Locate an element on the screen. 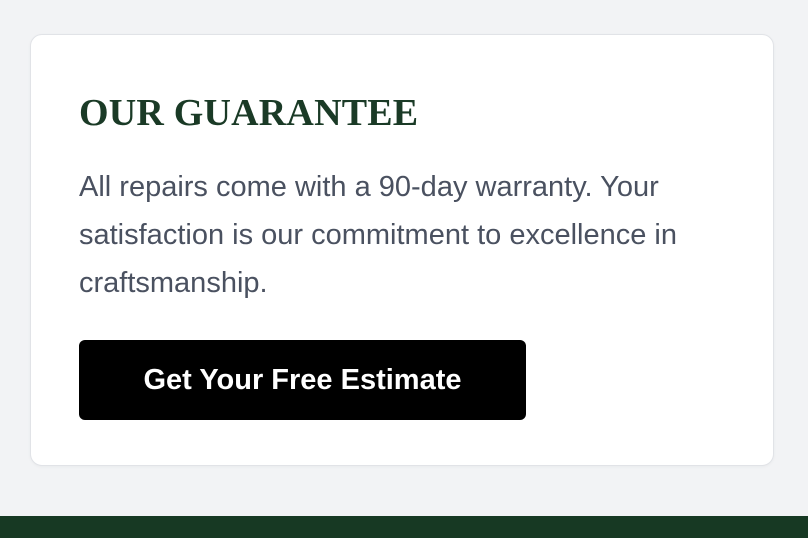  guarantee-title: OUR GUARANTEE is located at coordinates (249, 113).